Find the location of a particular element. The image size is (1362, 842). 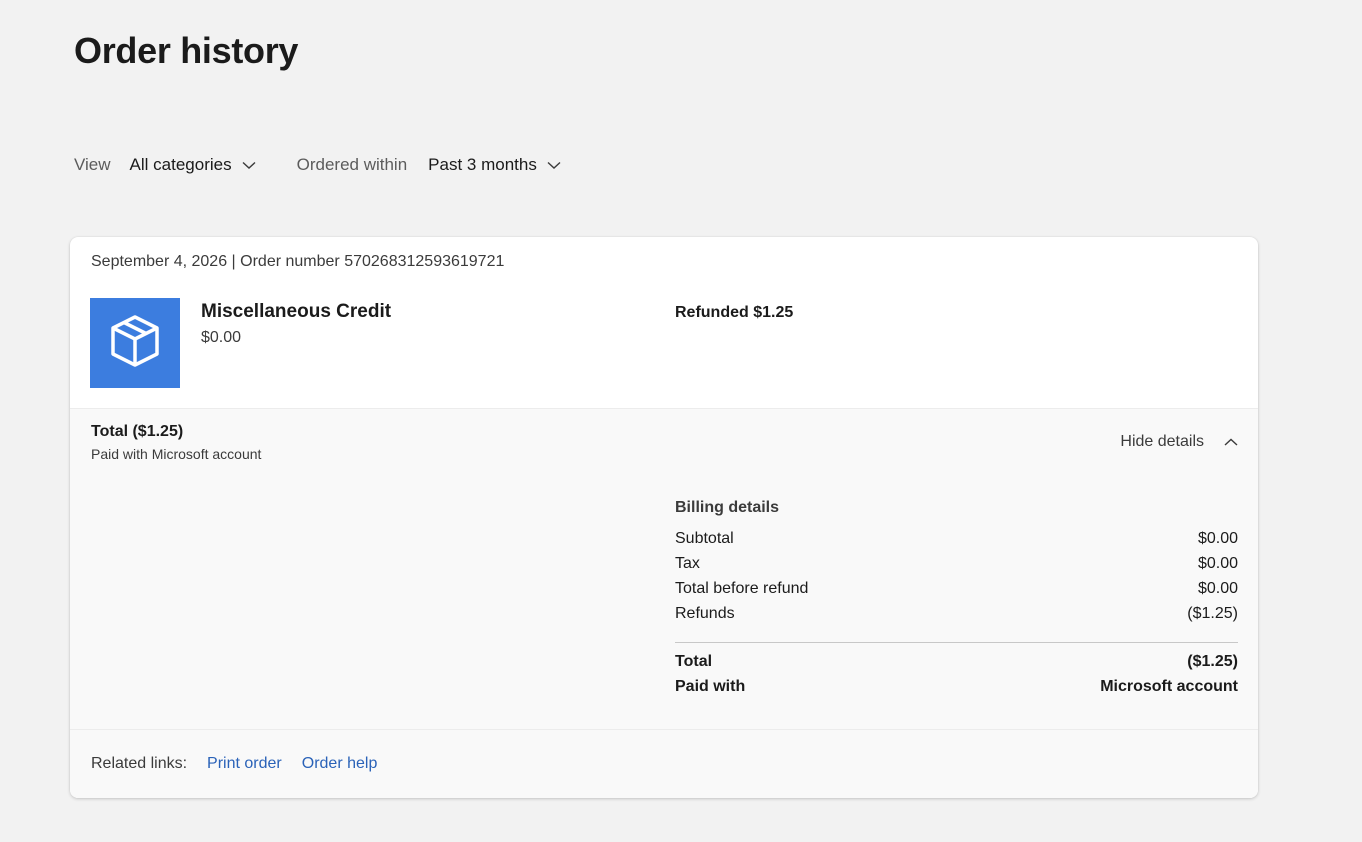

time-range-dropdown-value: Past 3 months is located at coordinates (482, 164).